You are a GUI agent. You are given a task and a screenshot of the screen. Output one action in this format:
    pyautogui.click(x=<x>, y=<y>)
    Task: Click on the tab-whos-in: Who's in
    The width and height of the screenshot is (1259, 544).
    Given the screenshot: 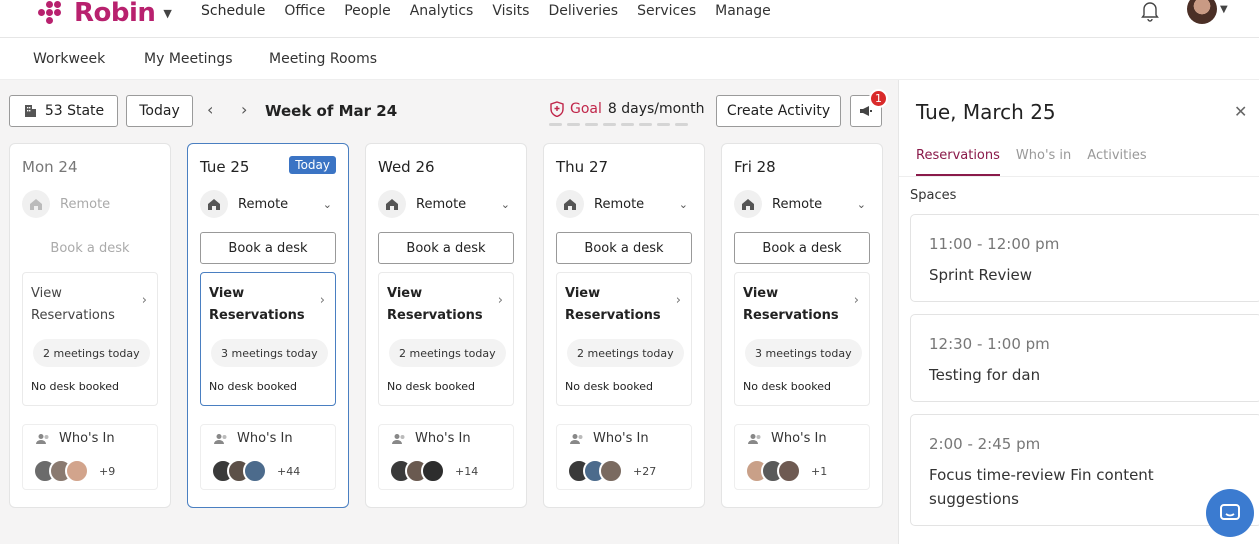 What is the action you would take?
    pyautogui.click(x=1043, y=162)
    